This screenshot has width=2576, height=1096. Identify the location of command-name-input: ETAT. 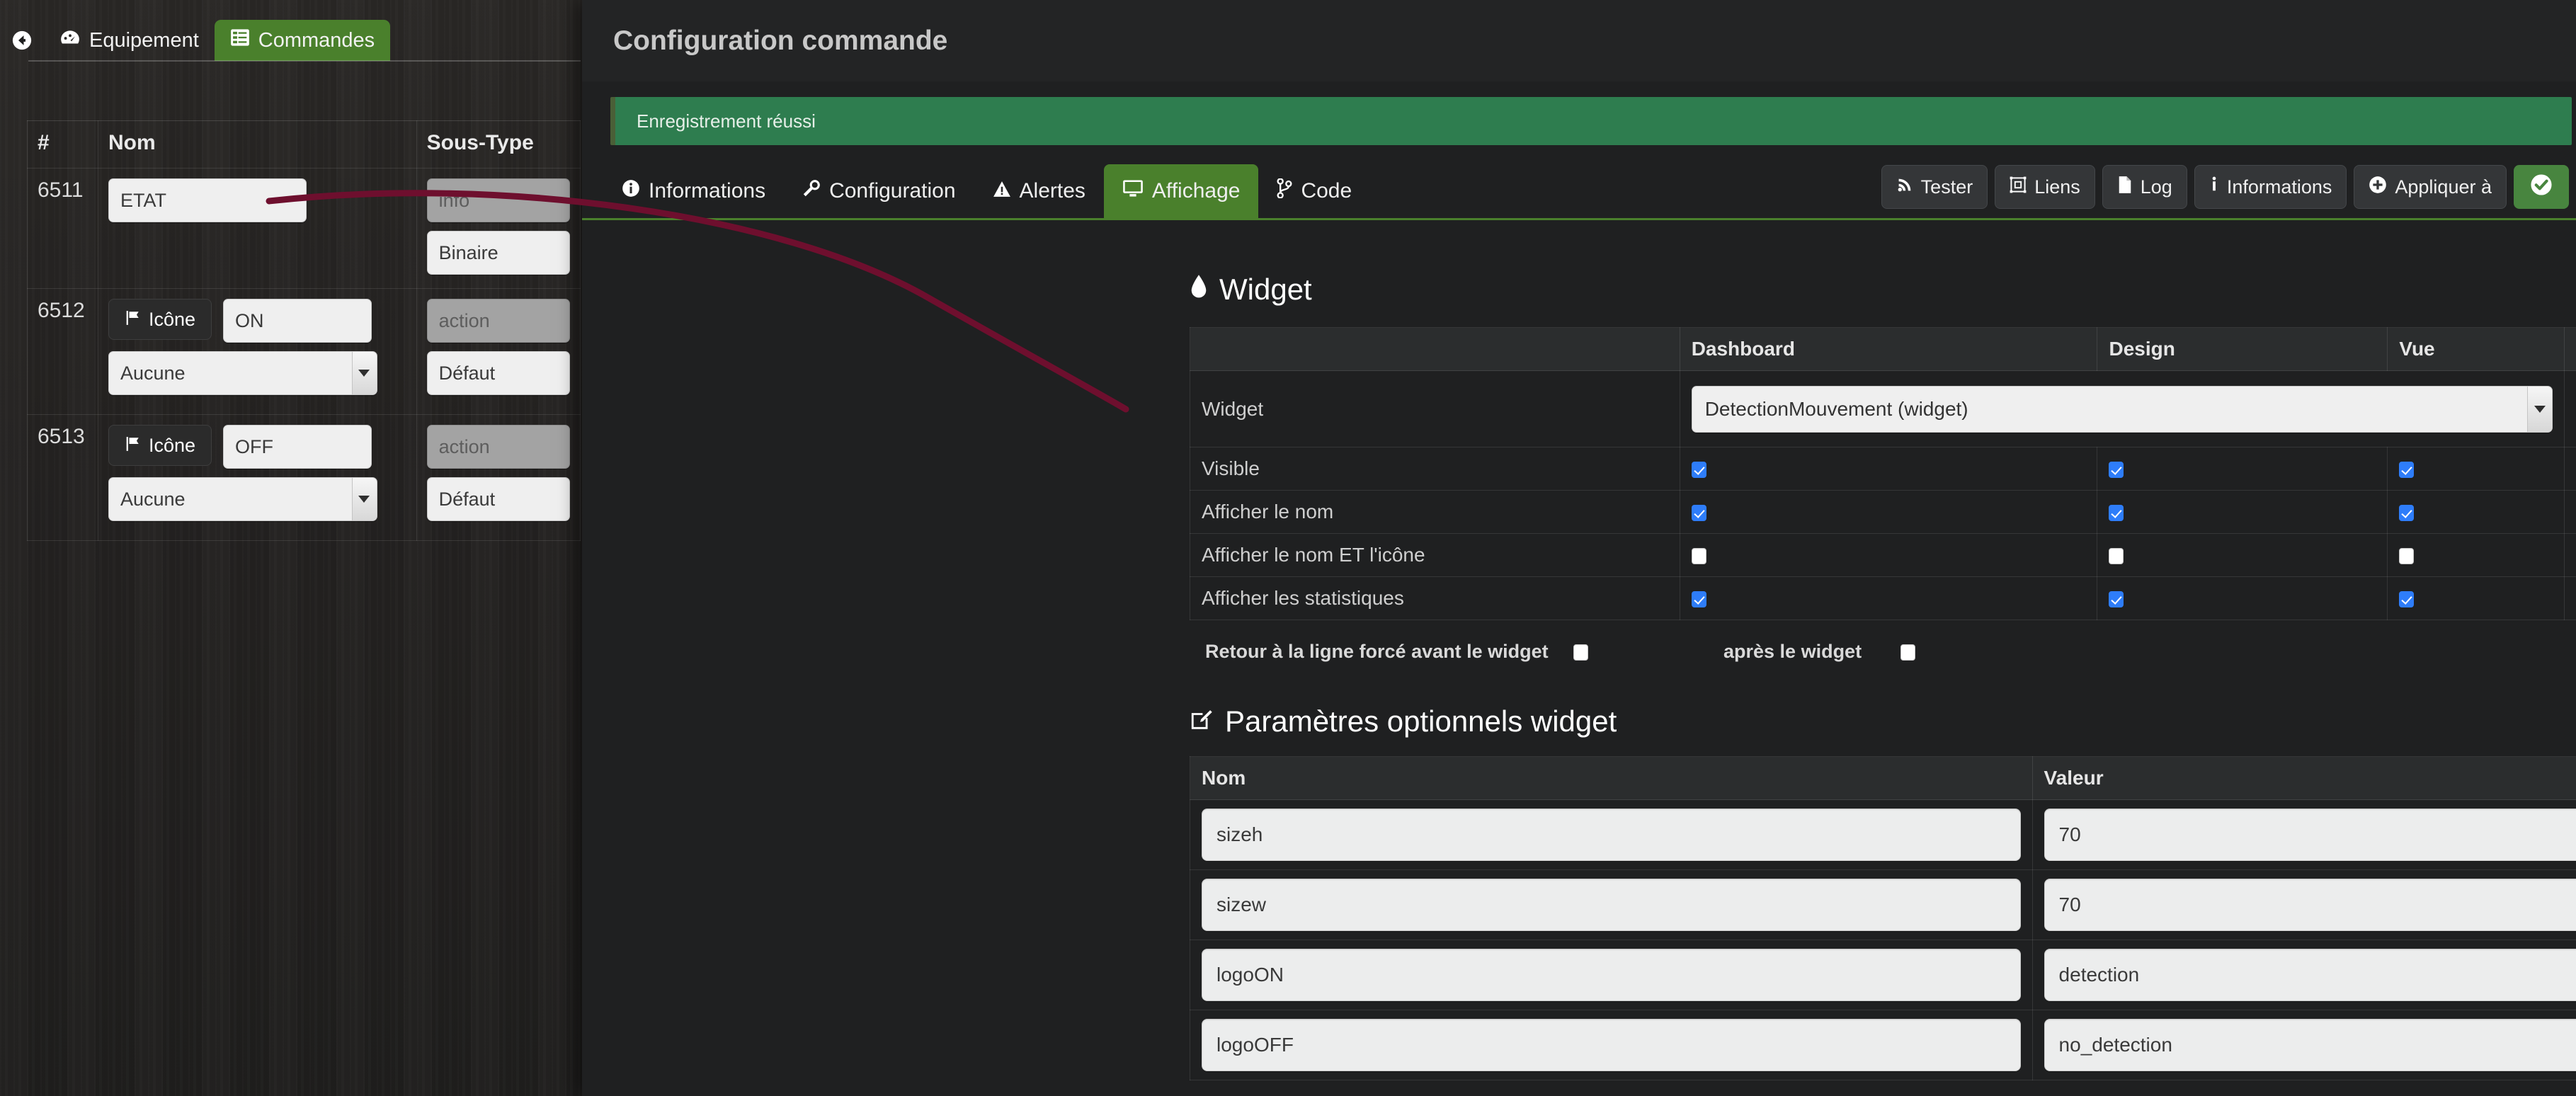
(207, 200).